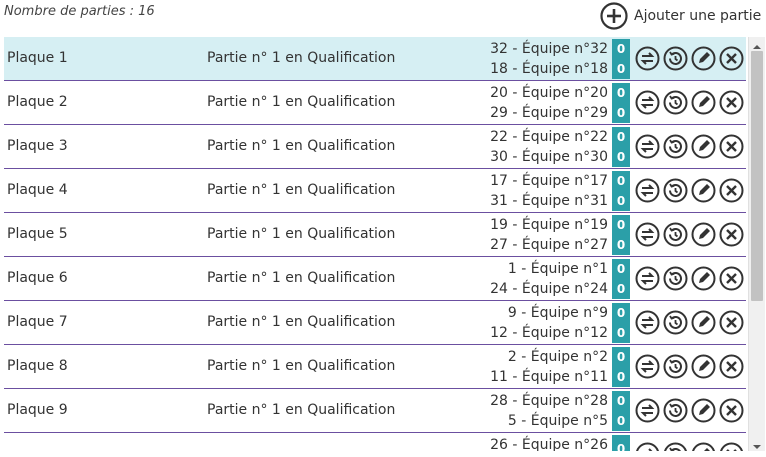 The width and height of the screenshot is (766, 457). Describe the element at coordinates (614, 16) in the screenshot. I see `plus-circle-icon` at that location.